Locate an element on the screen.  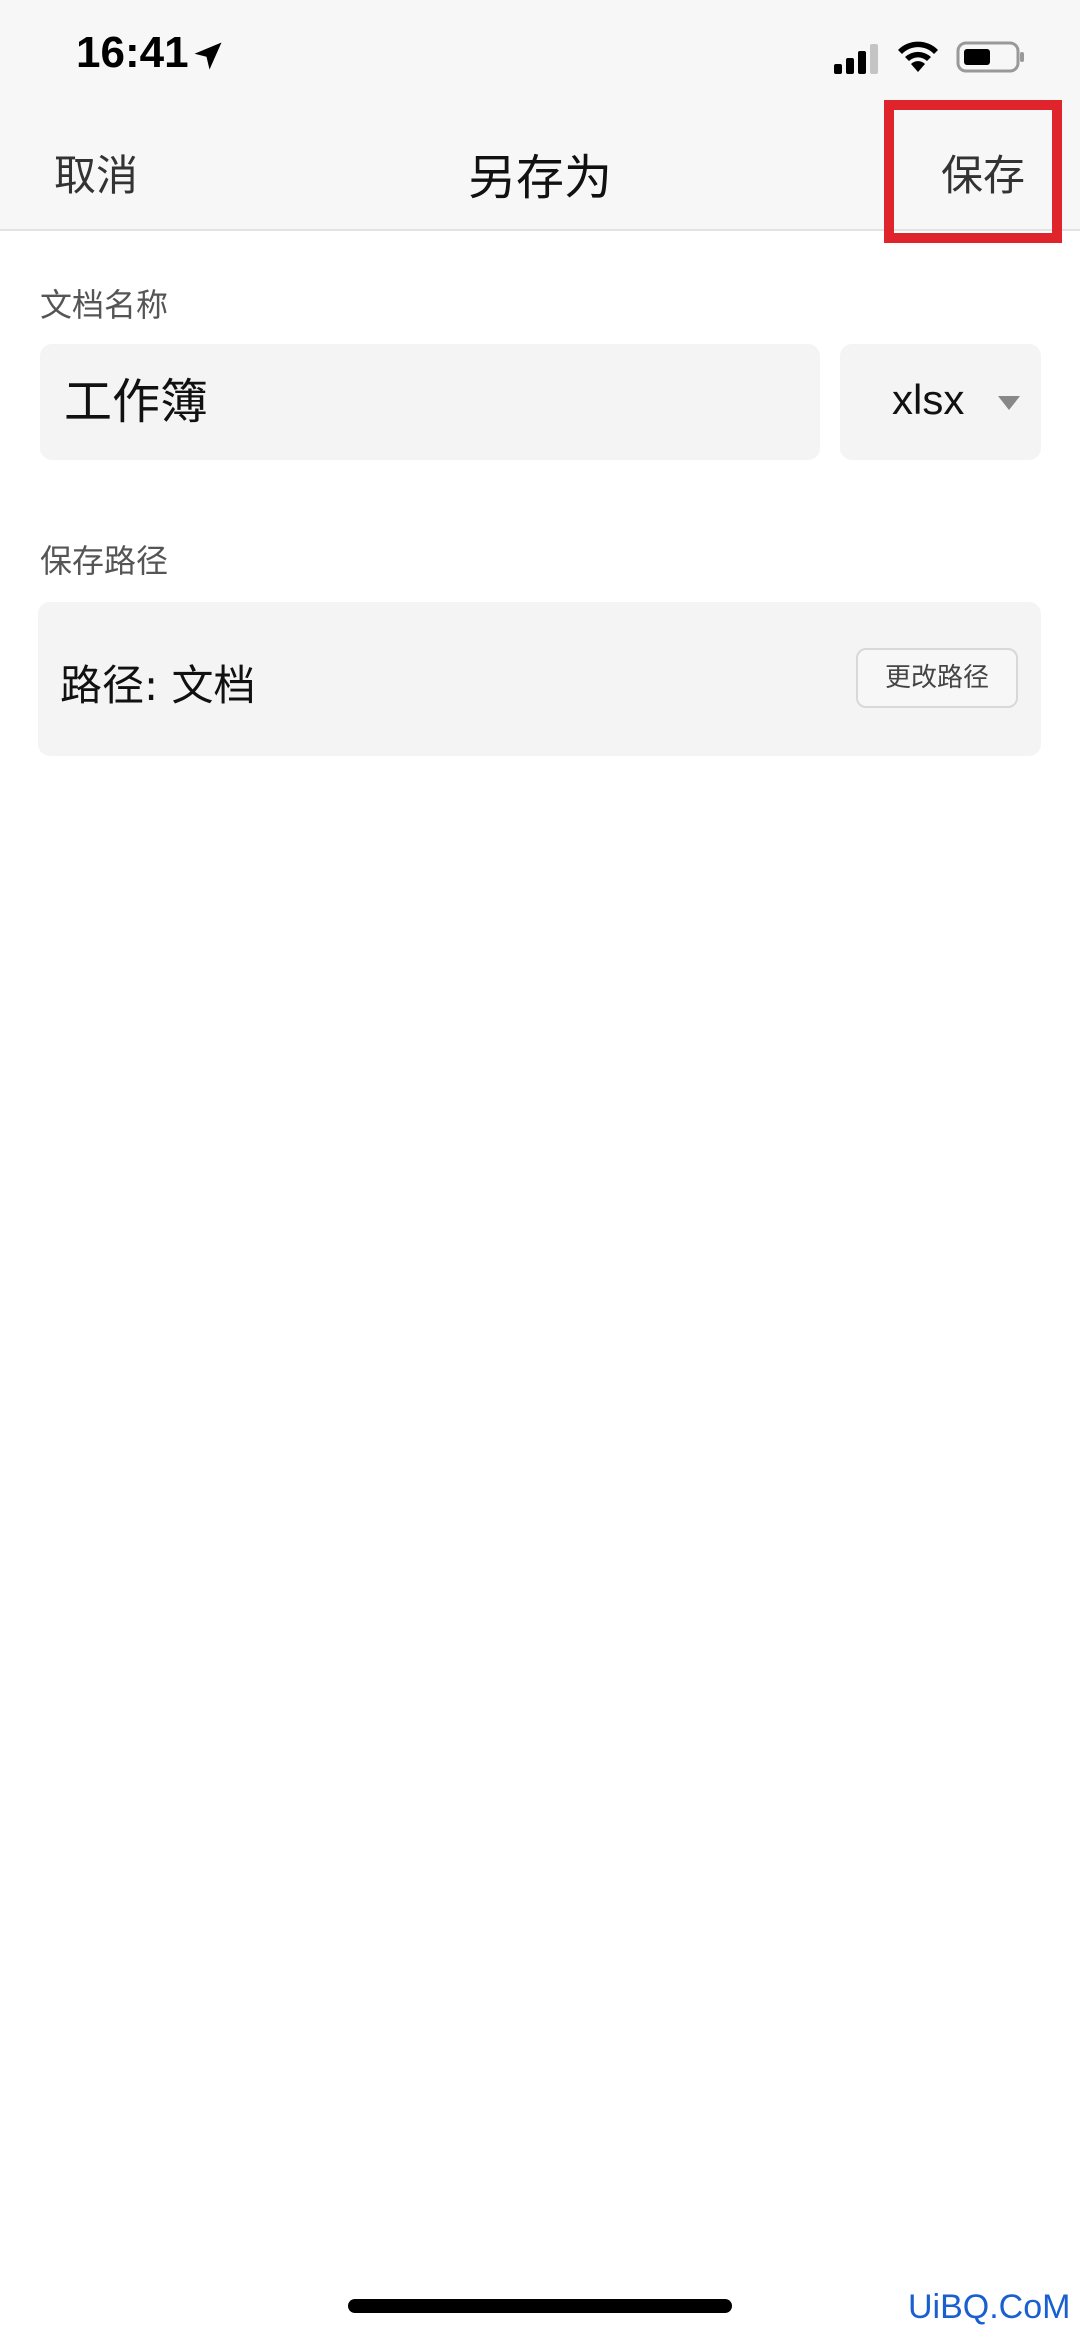
status-bar: 16:41 is located at coordinates (540, 59).